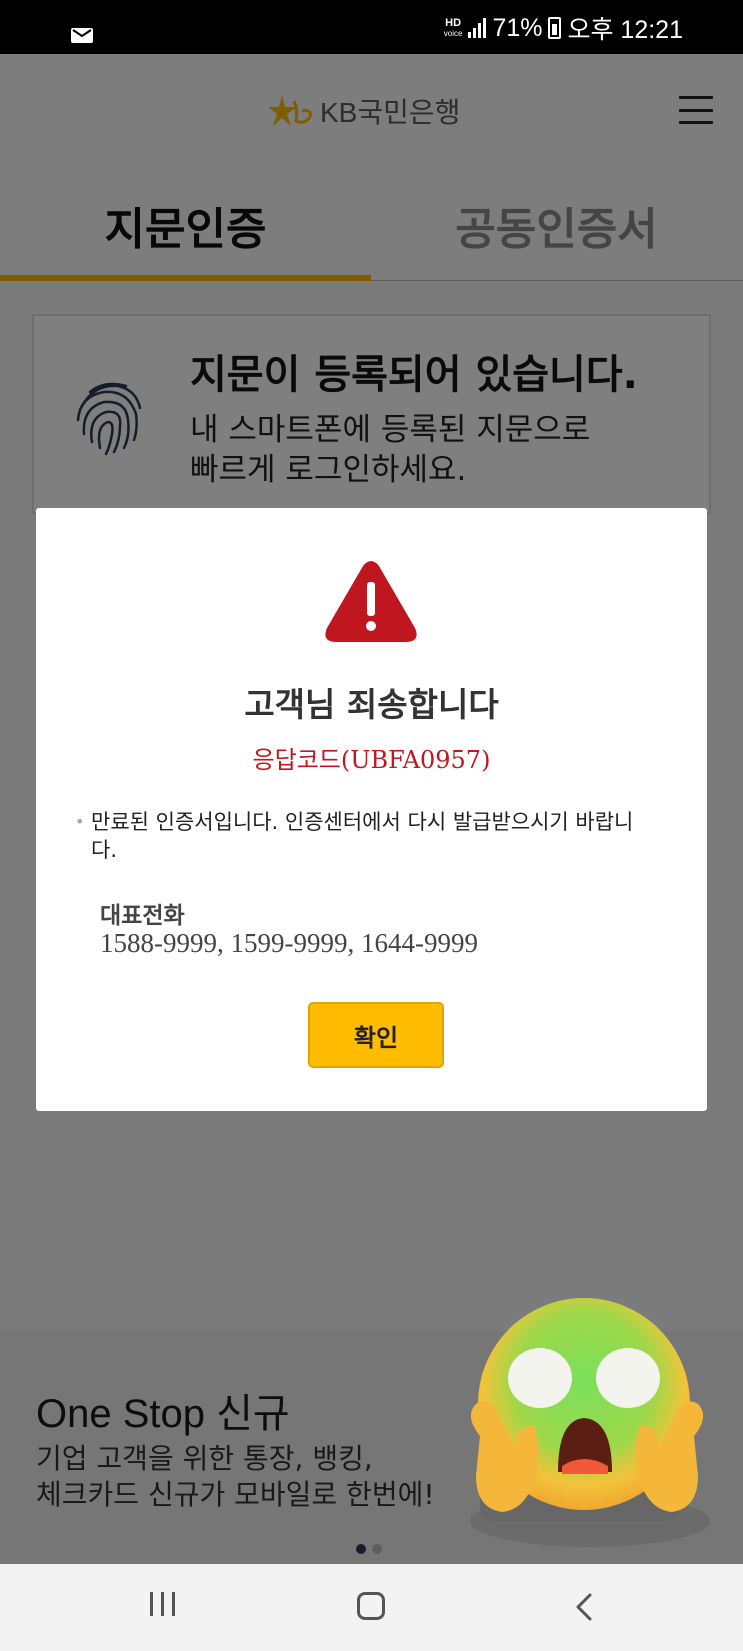 Image resolution: width=743 pixels, height=1651 pixels. Describe the element at coordinates (371, 27) in the screenshot. I see `status-bar: HD voice 71% 오후 12:21` at that location.